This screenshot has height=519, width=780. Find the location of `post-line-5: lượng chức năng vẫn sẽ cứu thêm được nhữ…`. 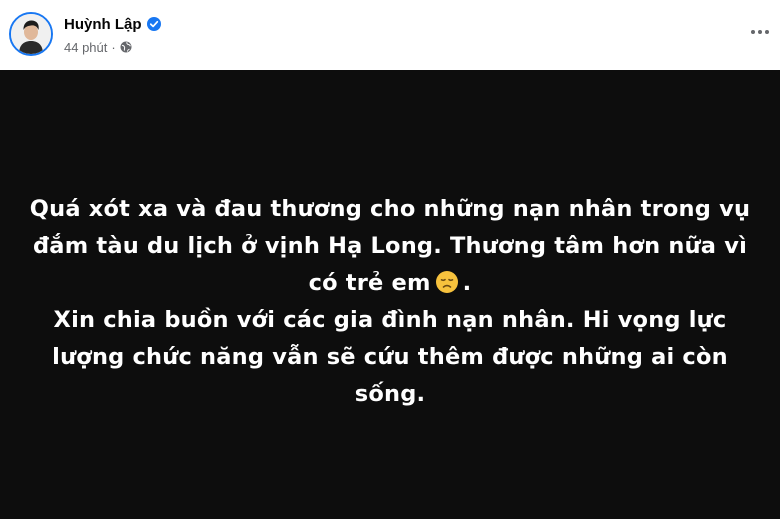

post-line-5: lượng chức năng vẫn sẽ cứu thêm được nhữ… is located at coordinates (390, 356).